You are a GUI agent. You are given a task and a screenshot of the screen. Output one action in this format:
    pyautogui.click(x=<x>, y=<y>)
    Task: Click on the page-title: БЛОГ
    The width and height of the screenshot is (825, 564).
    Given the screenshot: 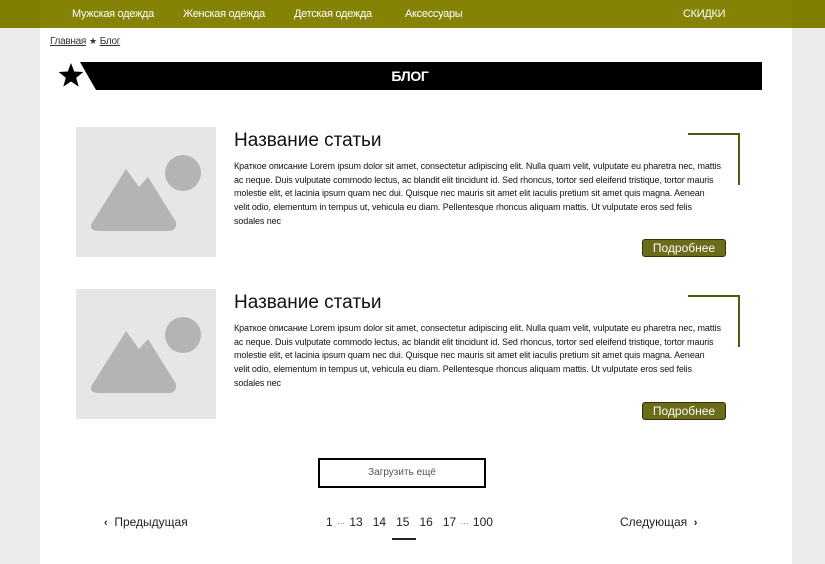 What is the action you would take?
    pyautogui.click(x=410, y=76)
    